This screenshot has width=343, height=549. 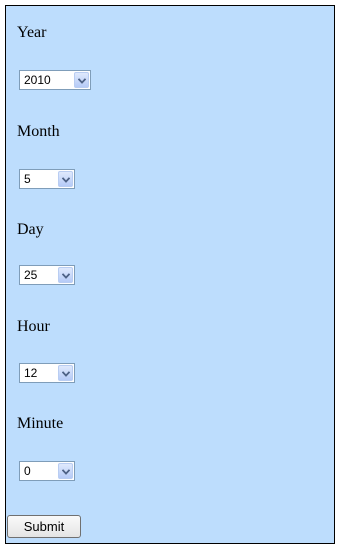 What do you see at coordinates (44, 526) in the screenshot?
I see `submit-button: Submit` at bounding box center [44, 526].